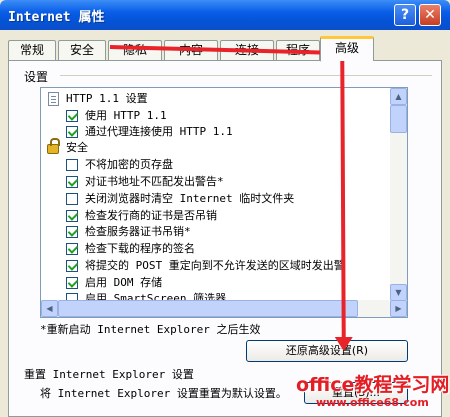 The width and height of the screenshot is (450, 417). Describe the element at coordinates (150, 329) in the screenshot. I see `restart-note: *重新启动 Internet Explorer 之后生效` at that location.